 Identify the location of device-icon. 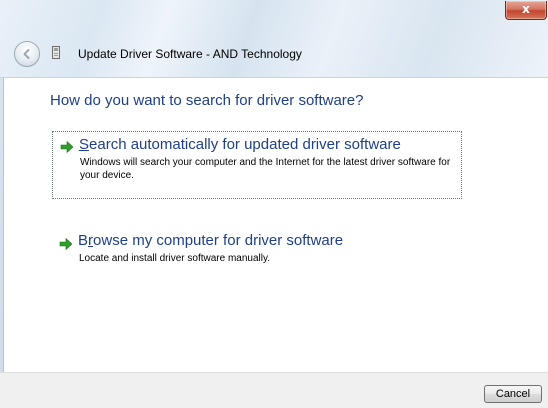
(56, 52).